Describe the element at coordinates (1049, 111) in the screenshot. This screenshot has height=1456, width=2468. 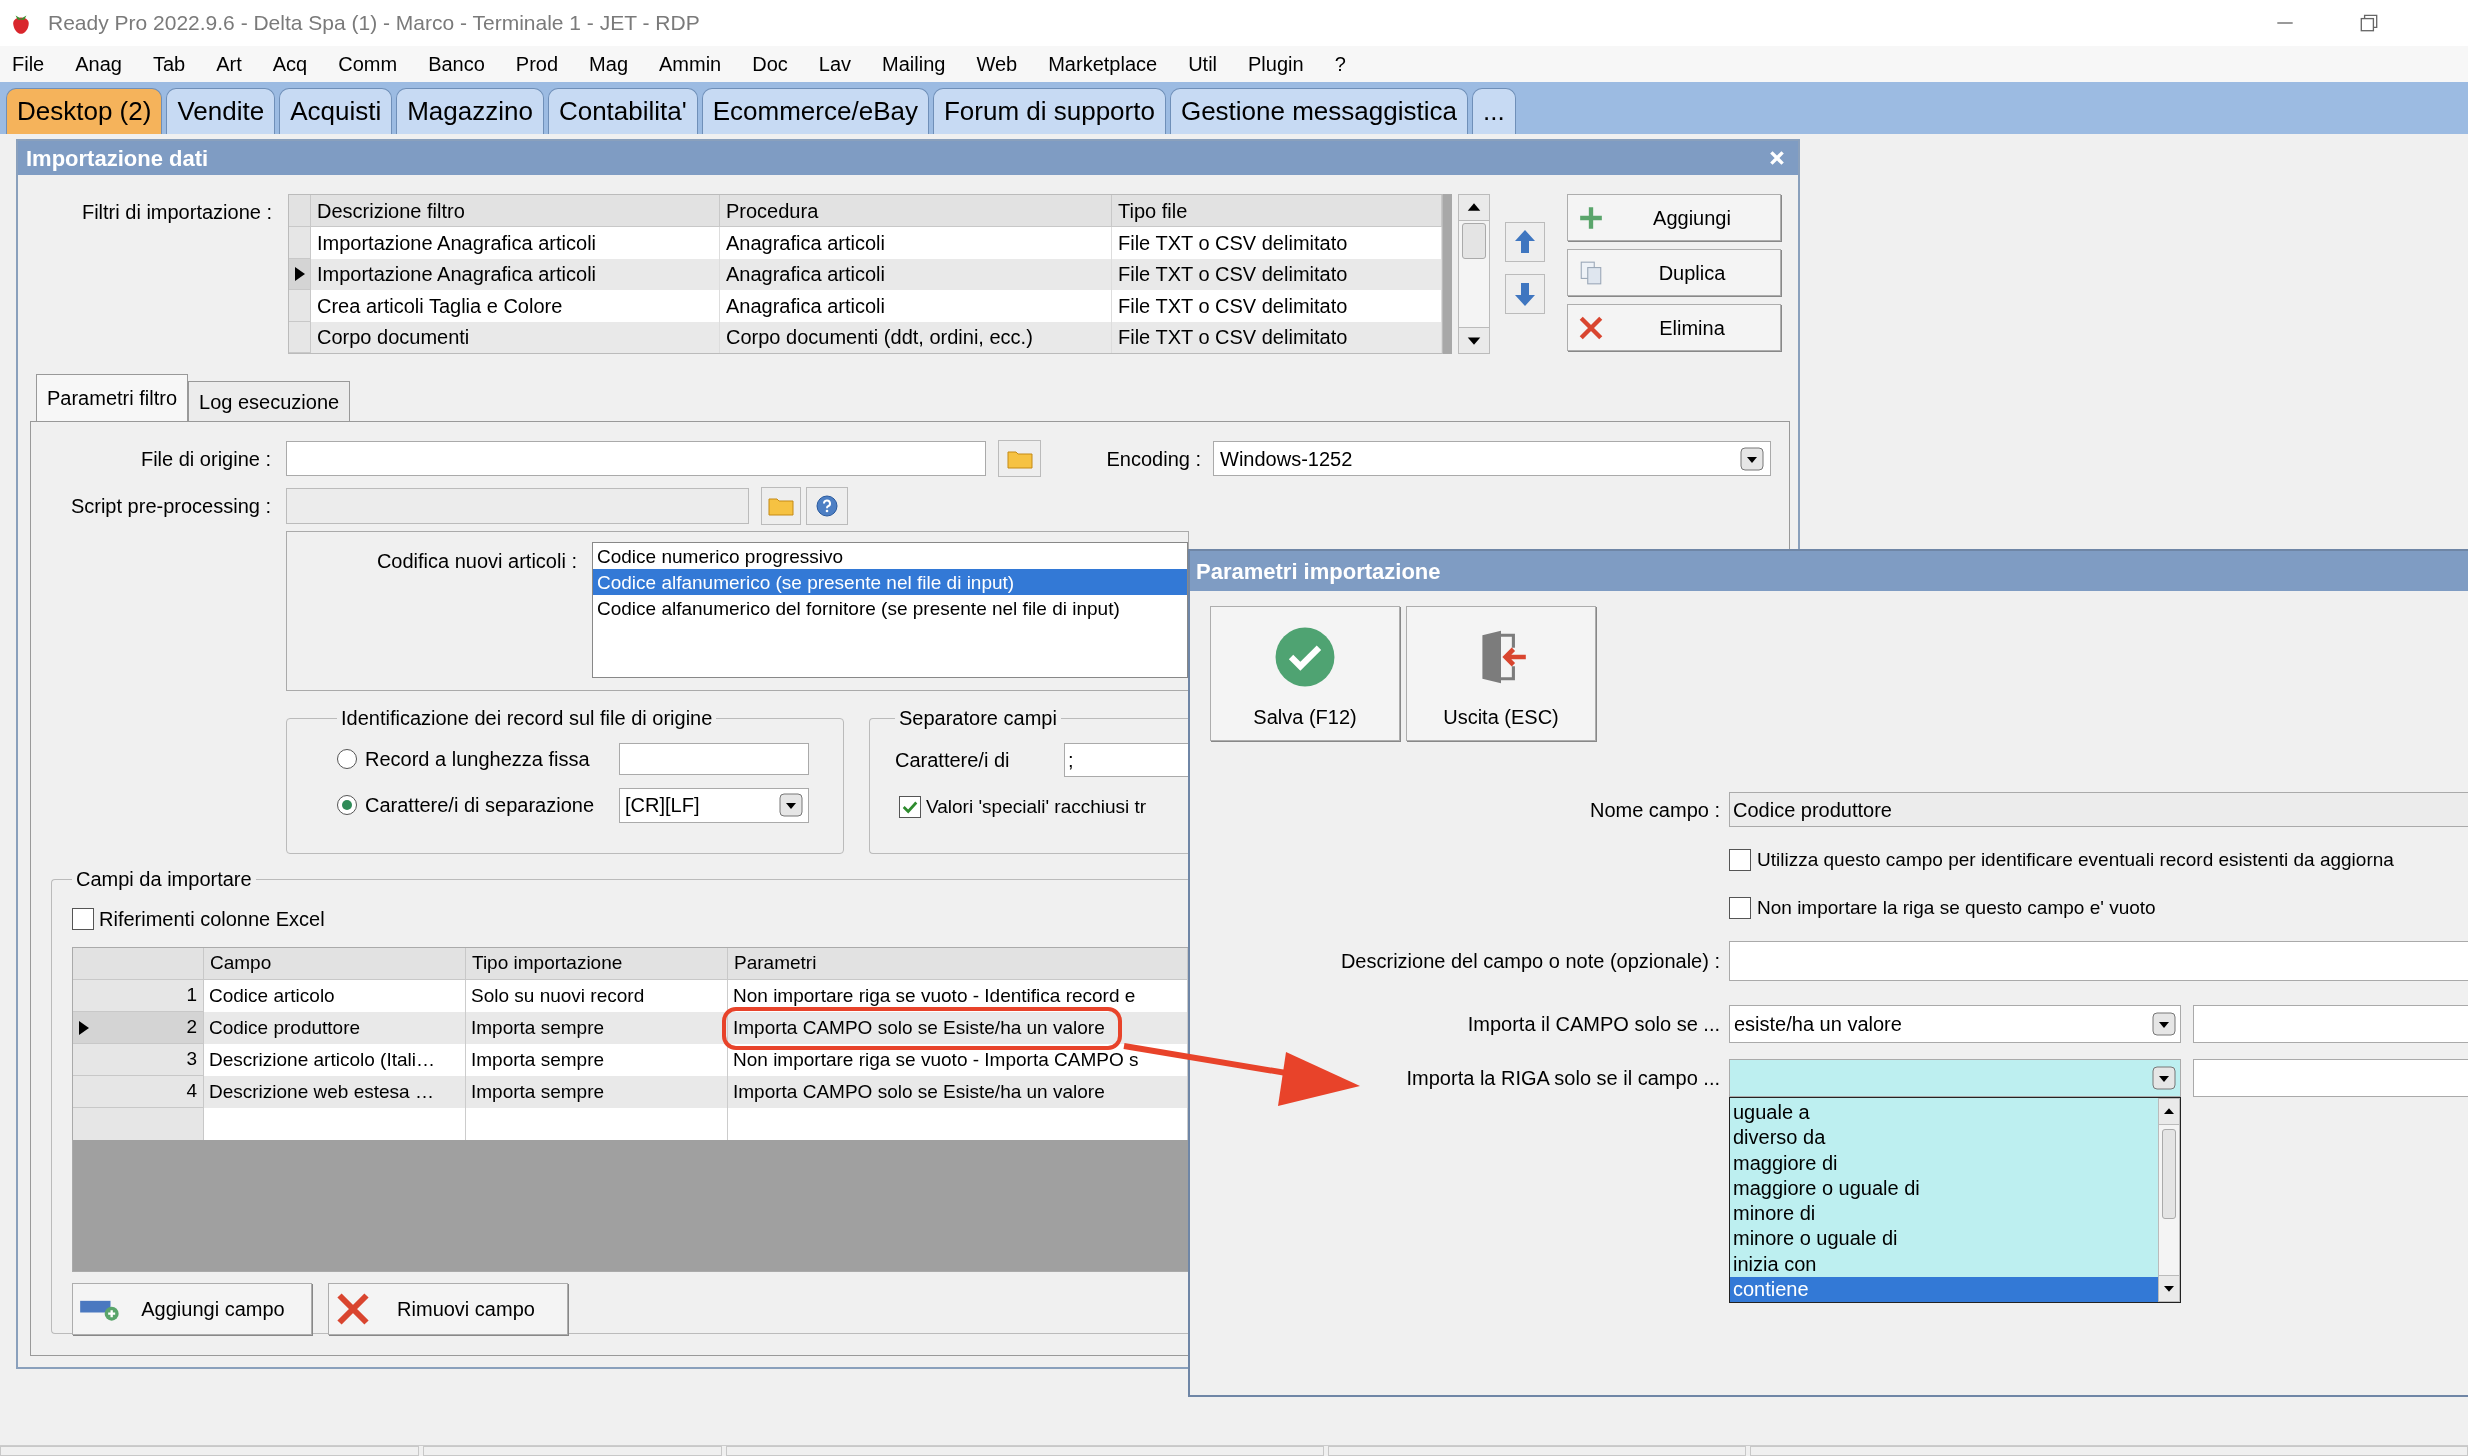
I see `tab: Forum di supporto` at that location.